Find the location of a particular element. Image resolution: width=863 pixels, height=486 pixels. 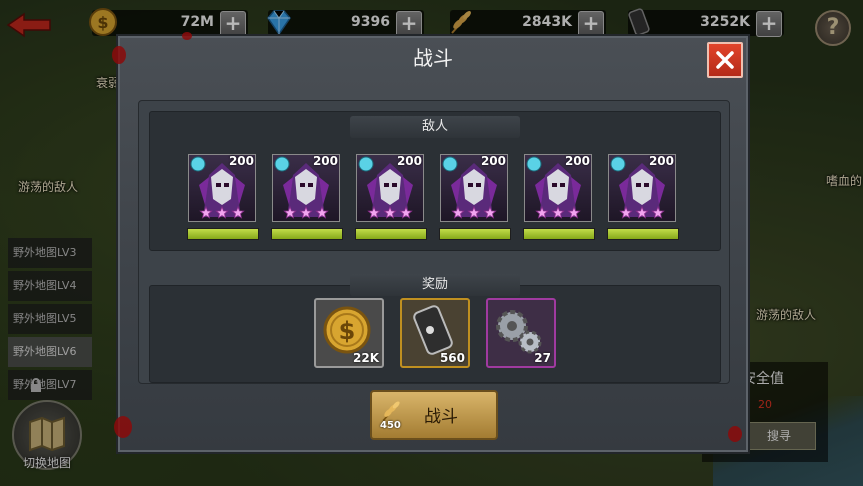

close-button is located at coordinates (725, 60).